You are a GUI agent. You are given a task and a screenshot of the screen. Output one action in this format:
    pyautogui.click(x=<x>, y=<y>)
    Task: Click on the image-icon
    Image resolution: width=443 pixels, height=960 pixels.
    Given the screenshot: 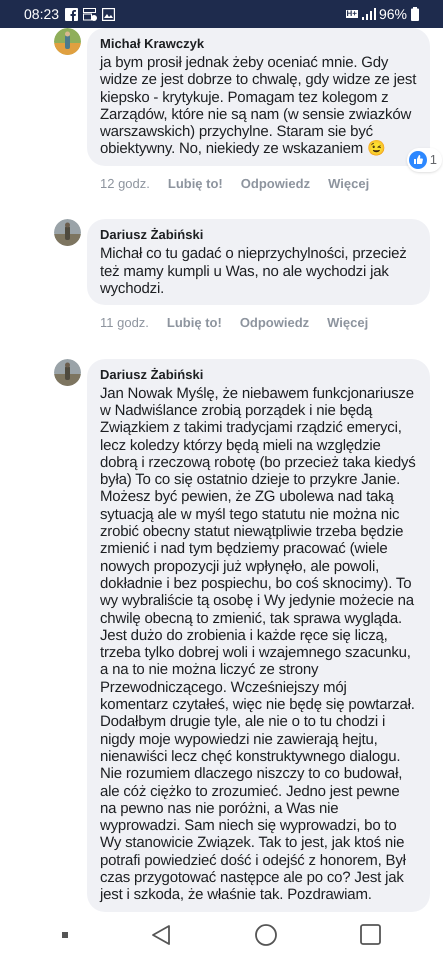 What is the action you would take?
    pyautogui.click(x=109, y=14)
    